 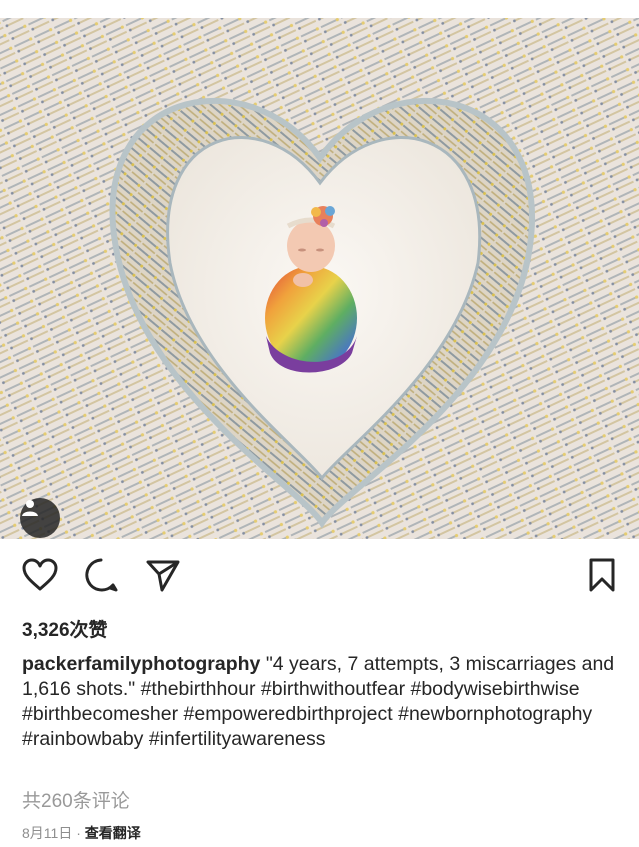 I want to click on post-meta: 8月11日 · 查看翻译, so click(x=81, y=833).